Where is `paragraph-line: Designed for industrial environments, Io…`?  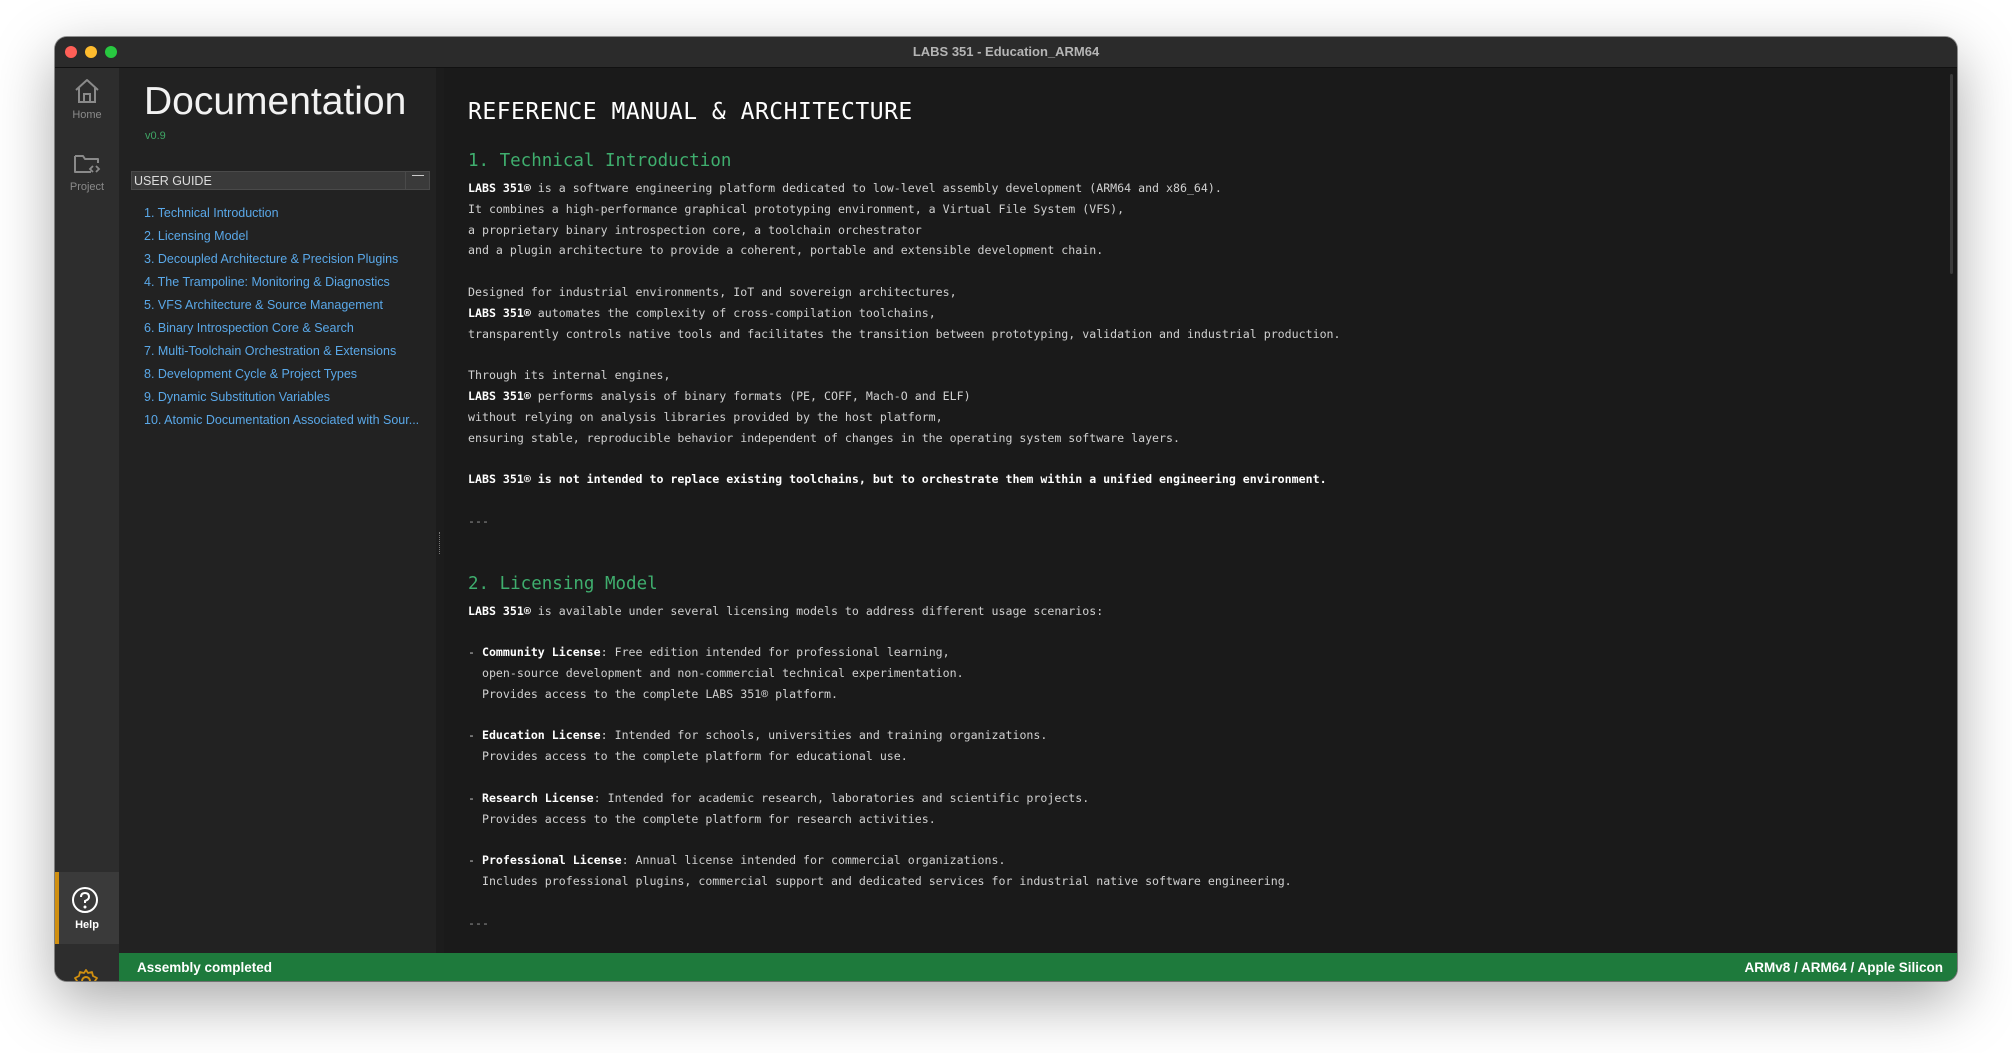 paragraph-line: Designed for industrial environments, Io… is located at coordinates (712, 291).